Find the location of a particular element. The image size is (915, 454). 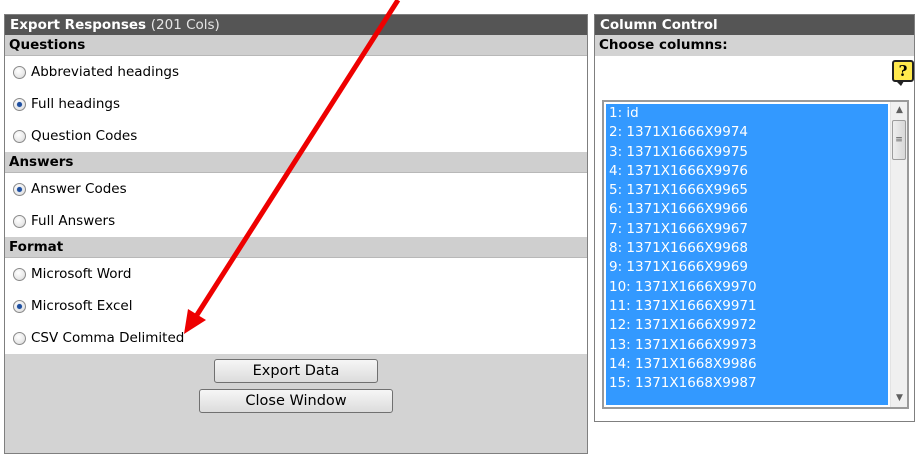

column-list-item: 15: 1371X1668X9987 is located at coordinates (747, 383).